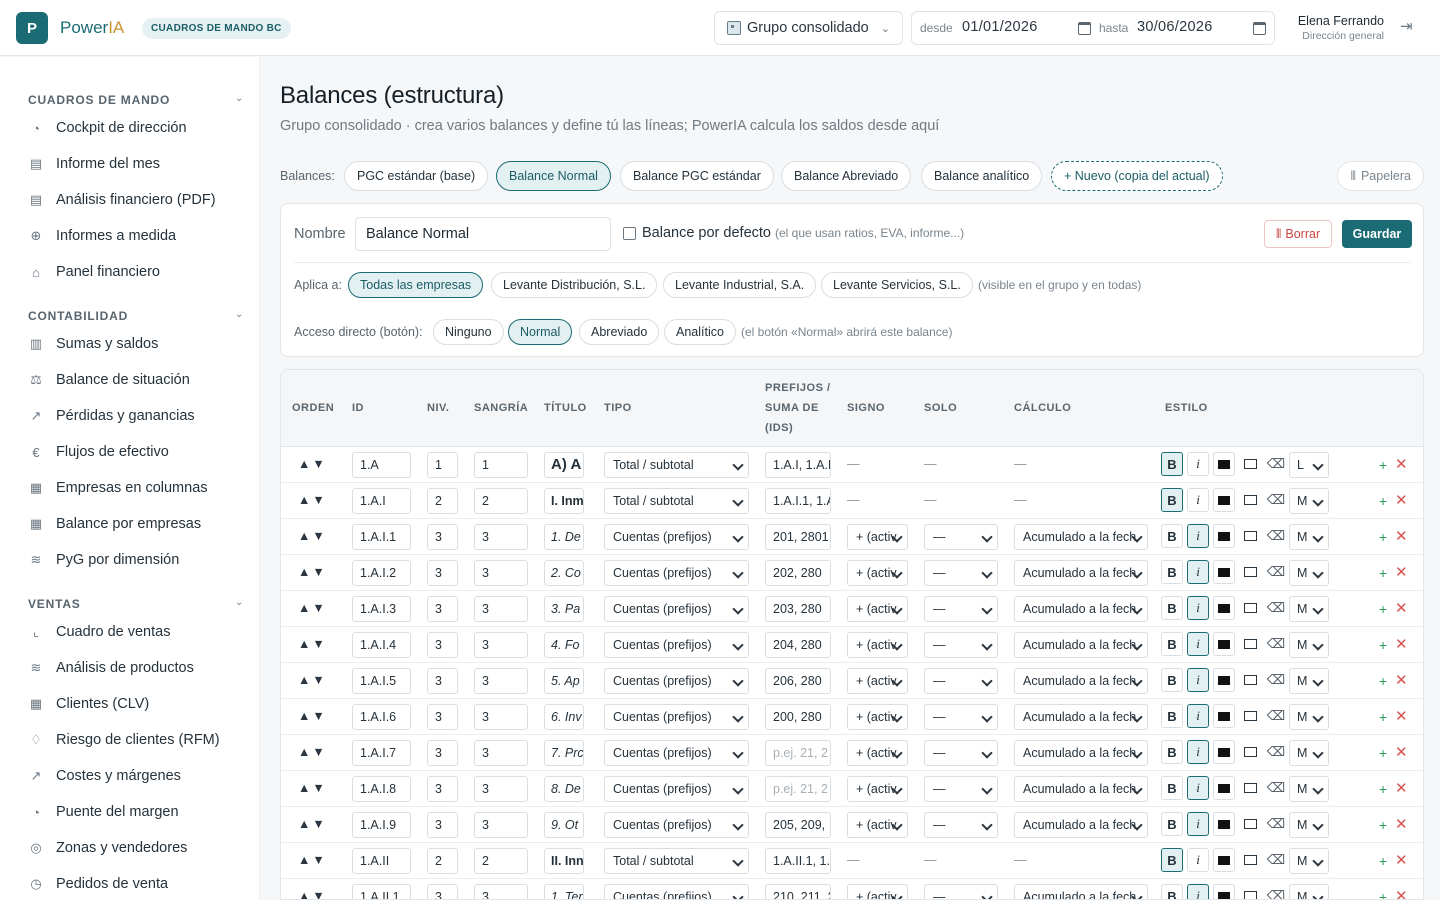  I want to click on sidebar-item: ♢ Riesgo de clientes (RFM), so click(123, 740).